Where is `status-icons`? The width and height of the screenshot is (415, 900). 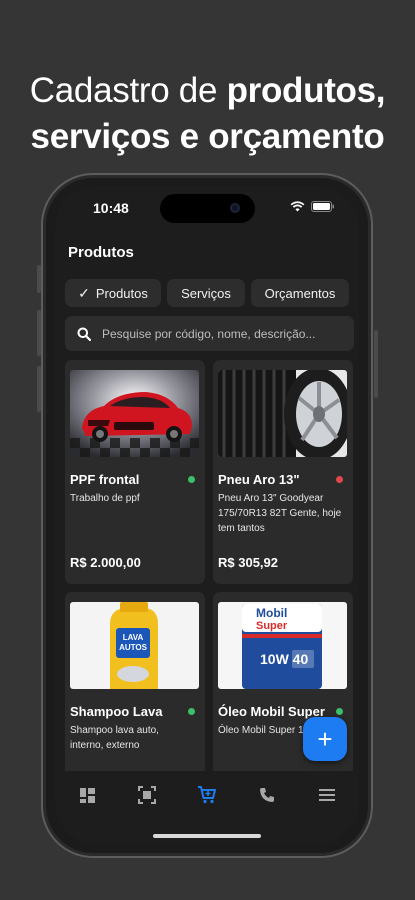 status-icons is located at coordinates (312, 206).